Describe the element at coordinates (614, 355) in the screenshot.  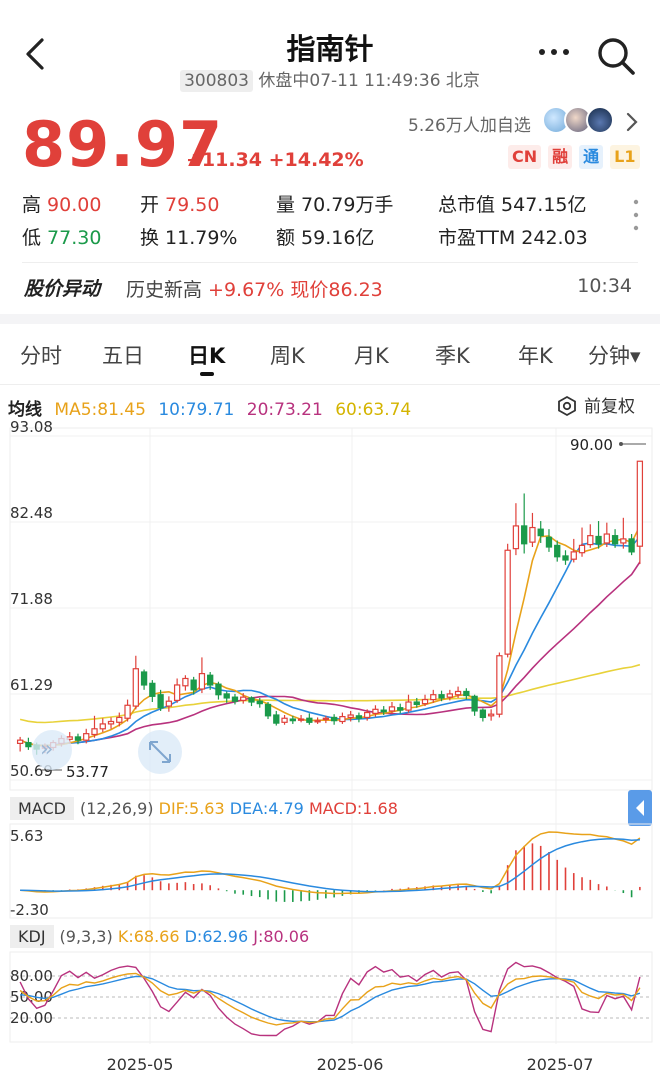
I see `tab-minute: 分钟▾` at that location.